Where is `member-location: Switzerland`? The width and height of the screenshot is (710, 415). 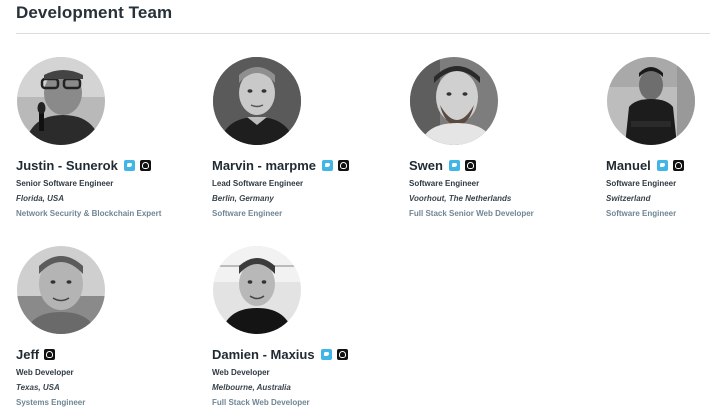
member-location: Switzerland is located at coordinates (628, 198).